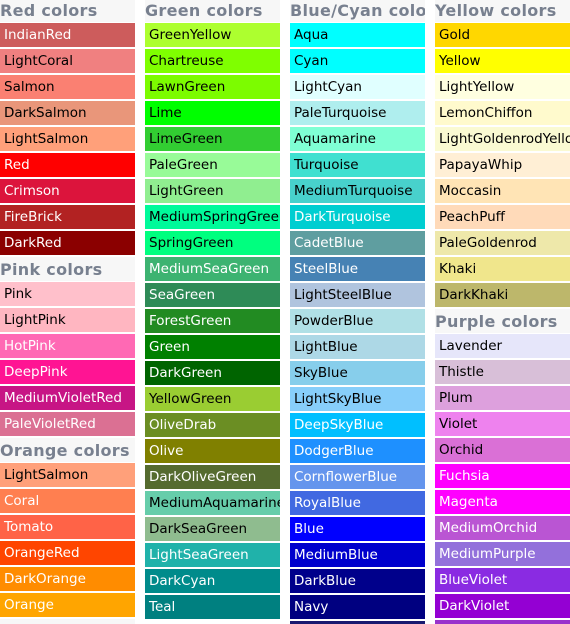 This screenshot has width=570, height=624. Describe the element at coordinates (212, 295) in the screenshot. I see `color-swatch: SeaGreen` at that location.